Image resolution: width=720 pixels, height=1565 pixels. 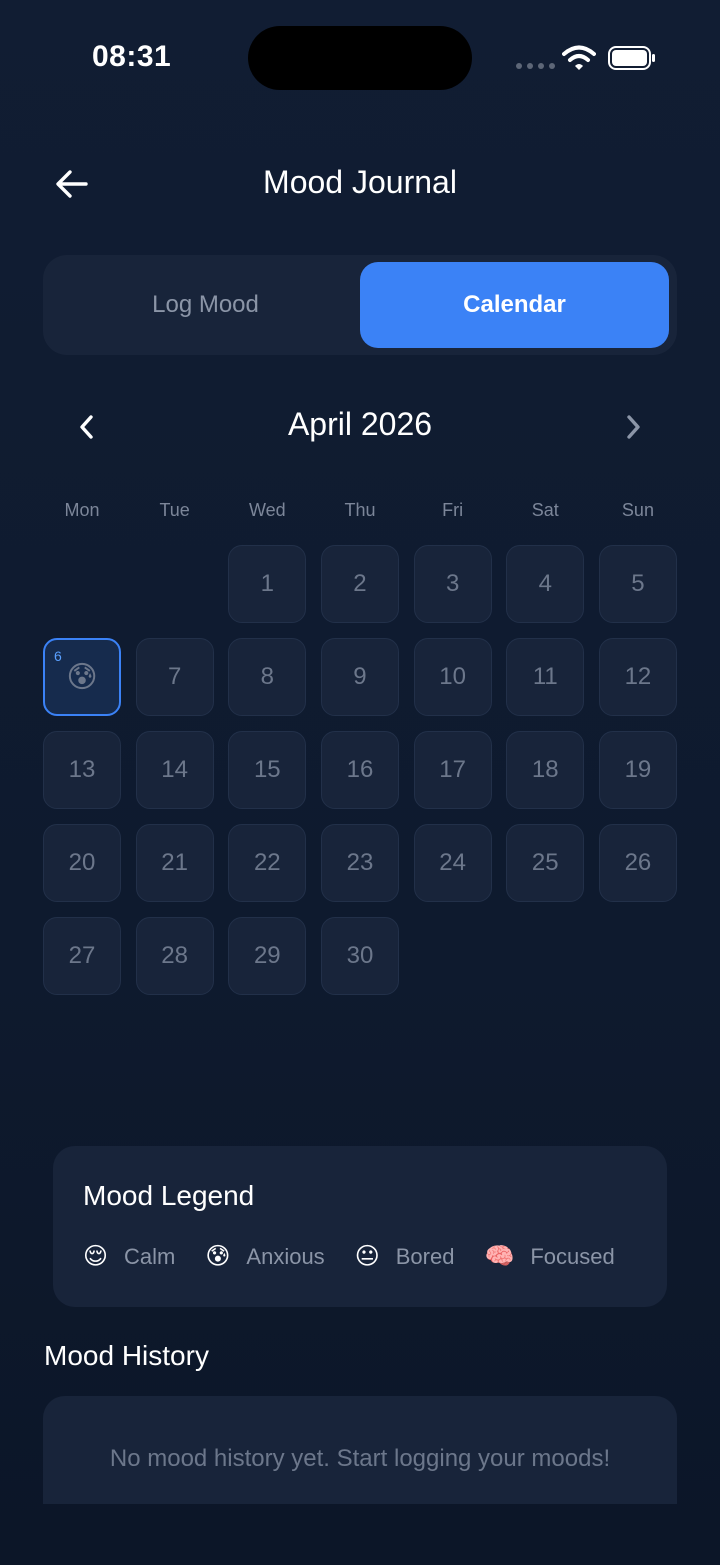 What do you see at coordinates (205, 305) in the screenshot?
I see `tab-log-mood: Log Mood` at bounding box center [205, 305].